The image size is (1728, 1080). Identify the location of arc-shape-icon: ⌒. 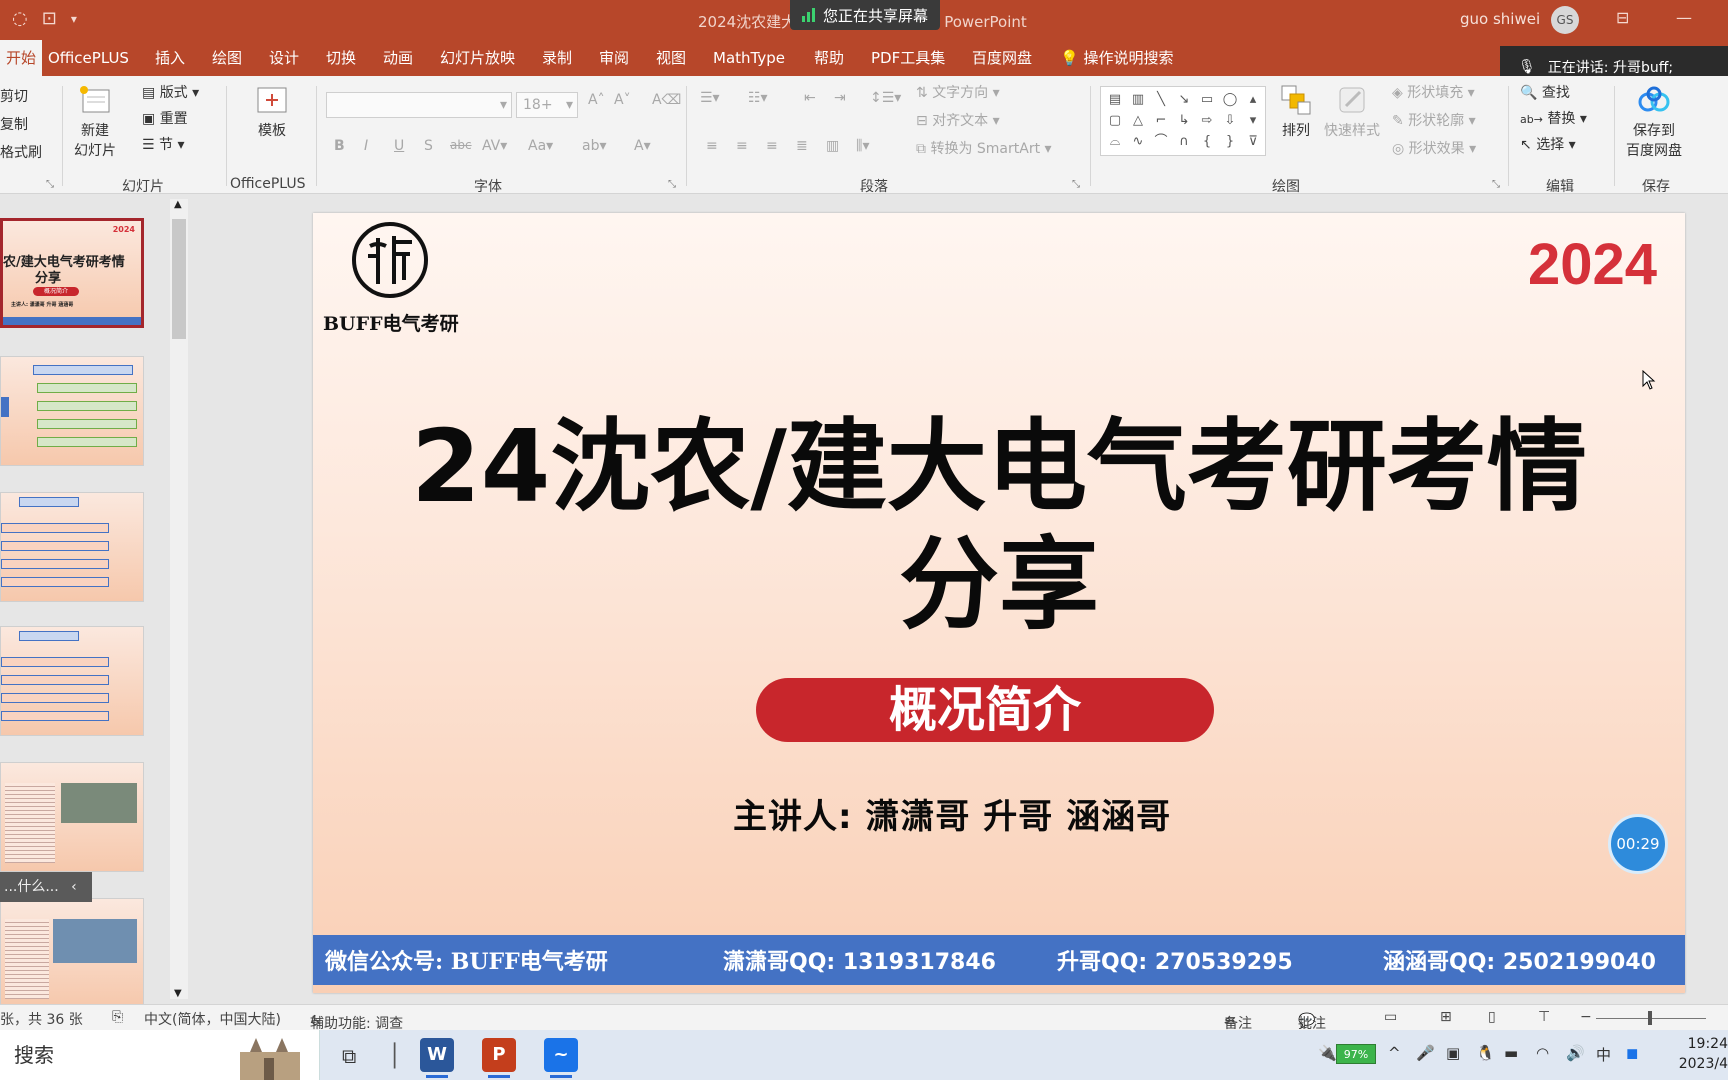
(1161, 142).